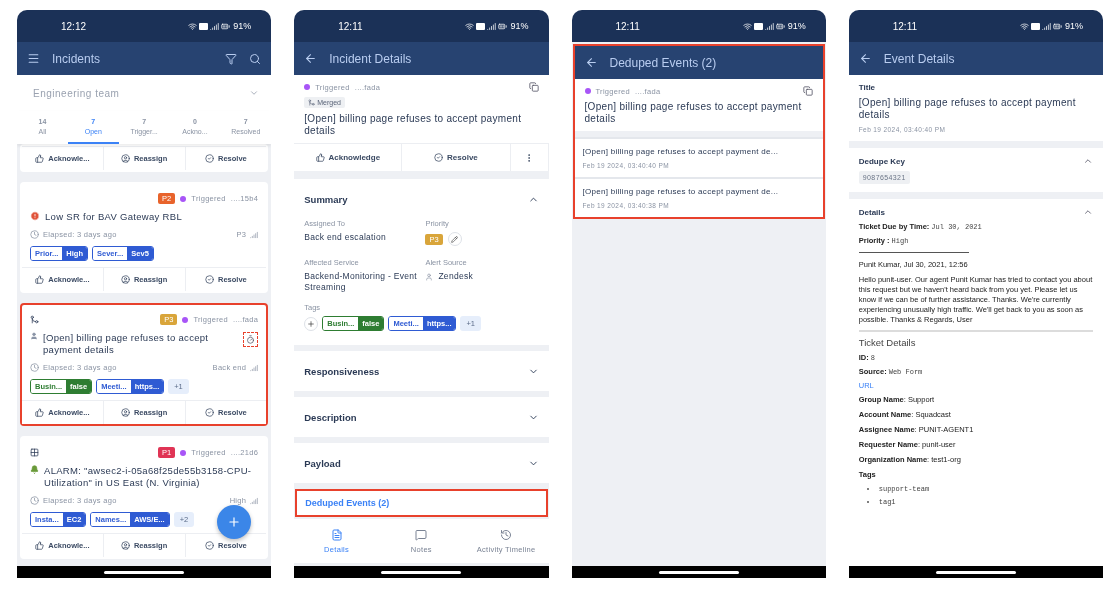 This screenshot has height=594, width=1120. I want to click on incident-title: ALARM: "awsec2-i-05a68f25de55b3158-CPU-Utilization" in US East (N. Virginia), so click(148, 477).